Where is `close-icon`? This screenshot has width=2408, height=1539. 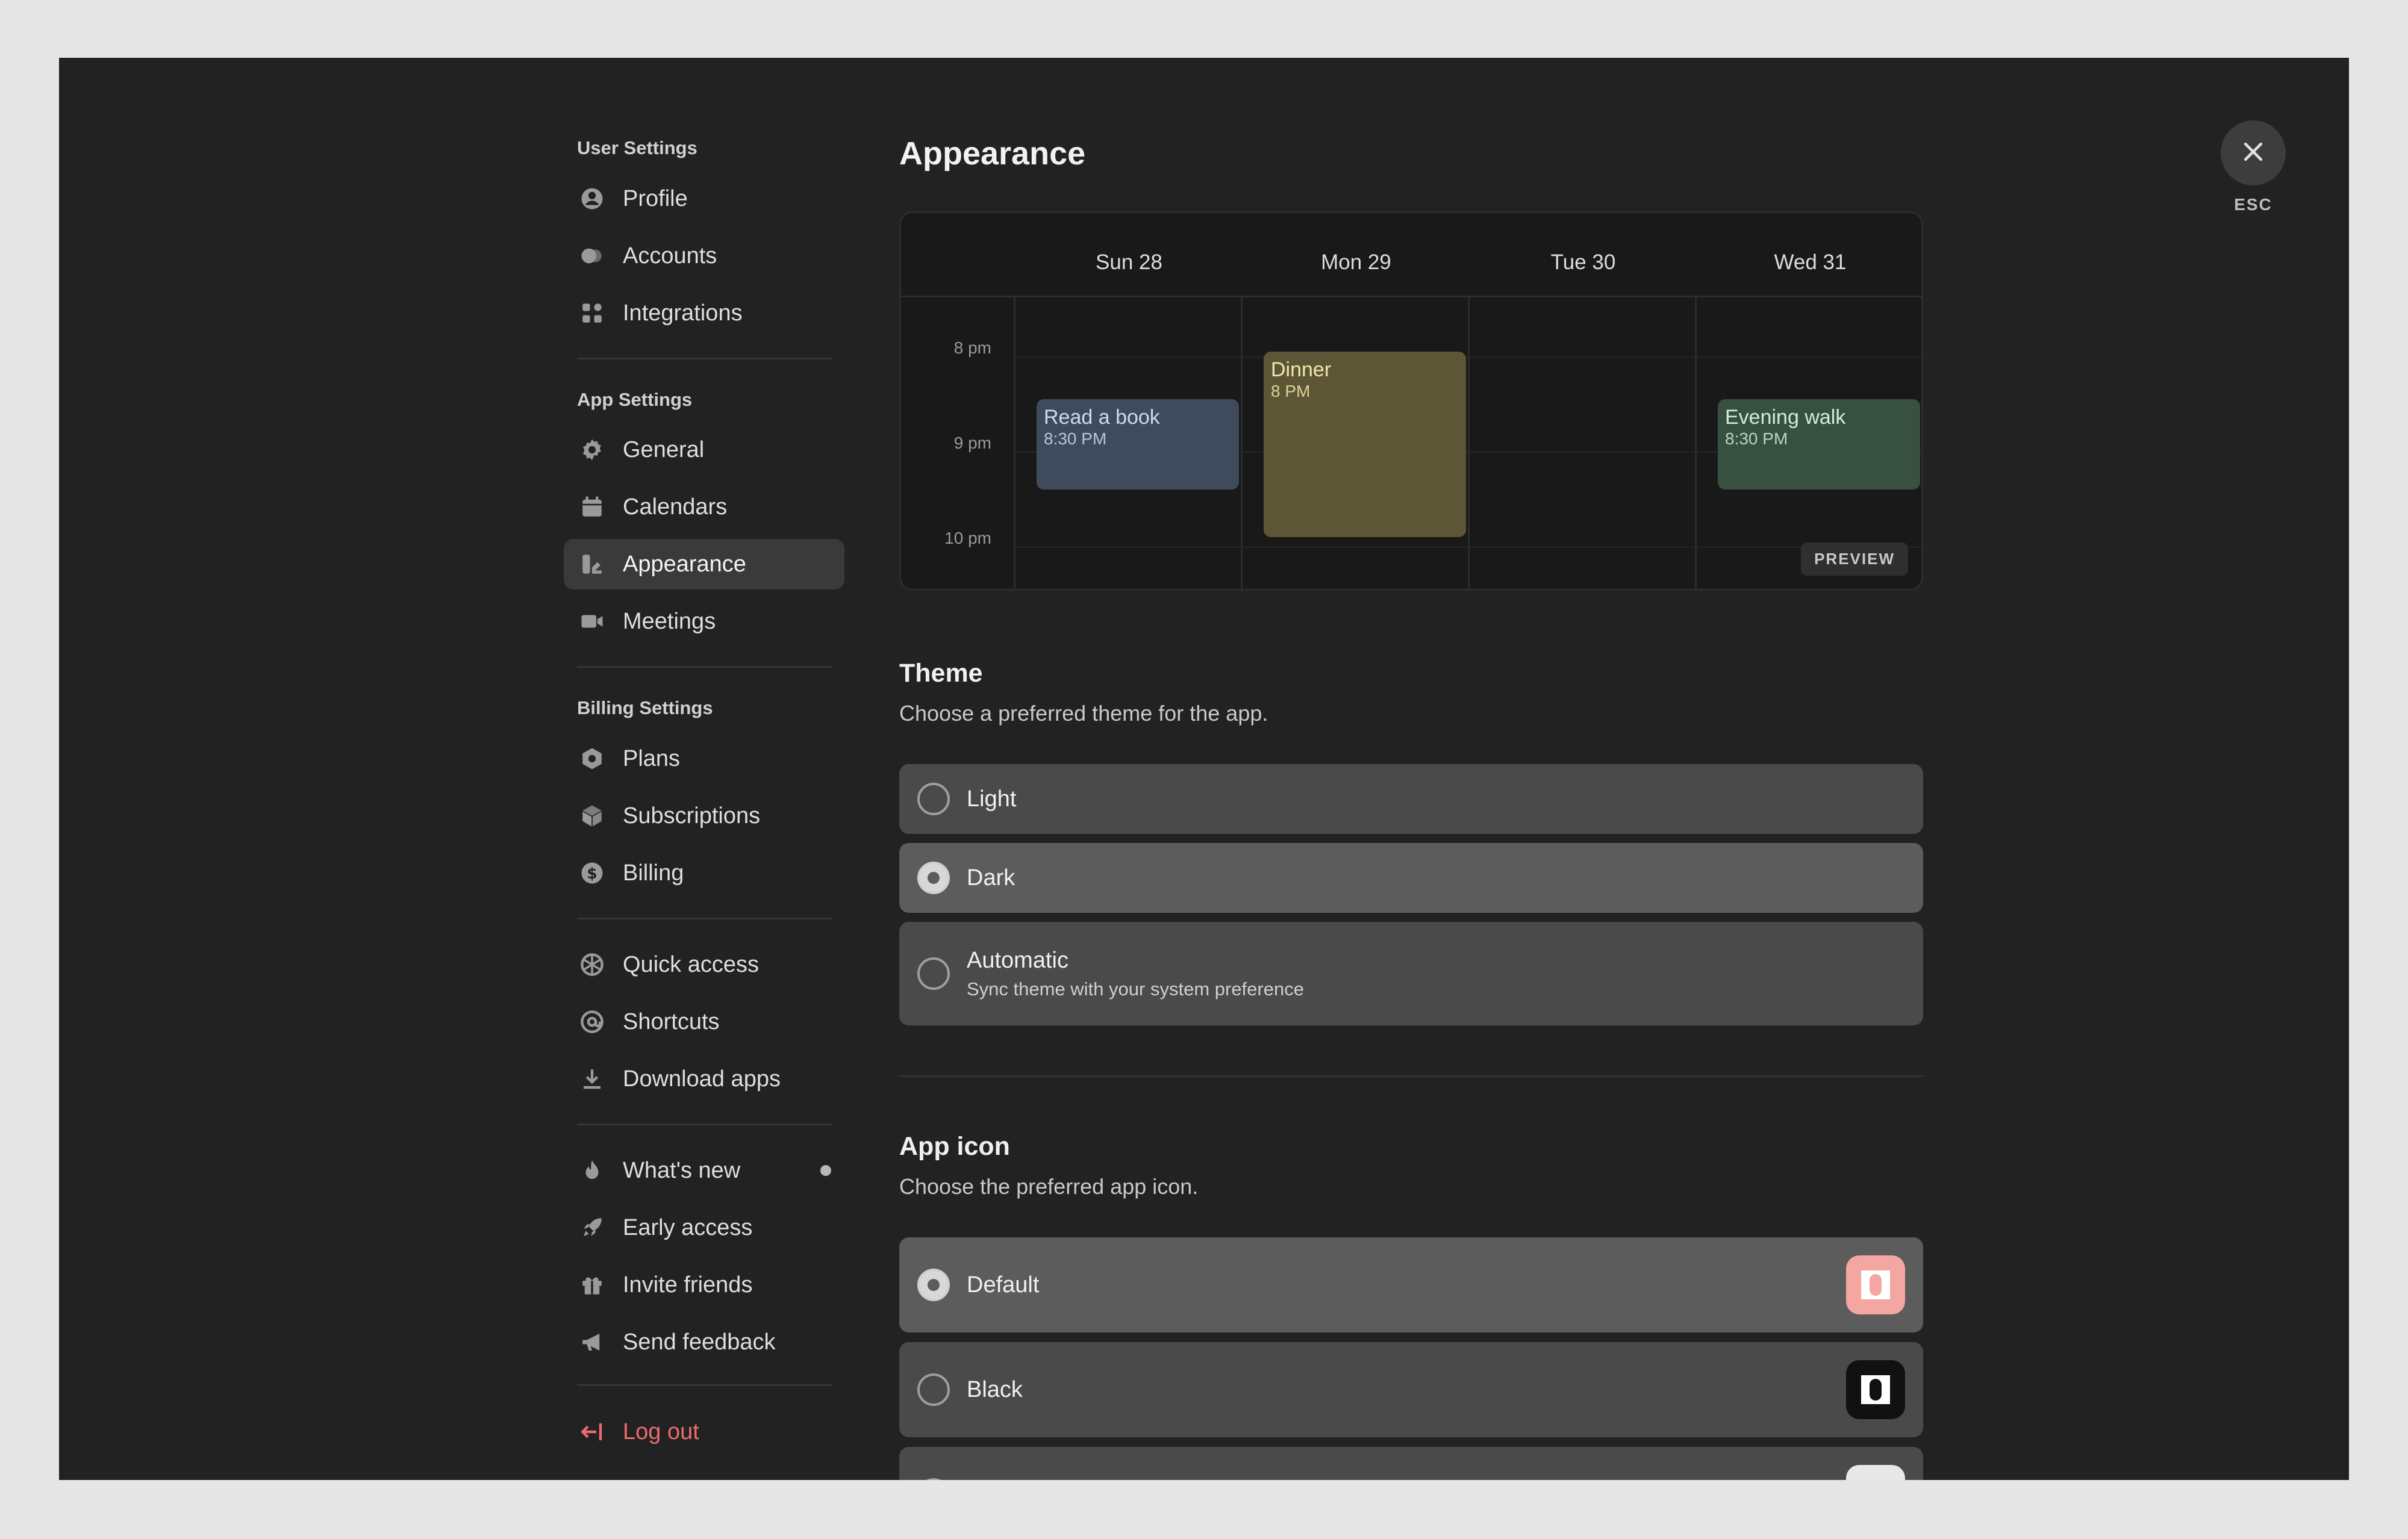
close-icon is located at coordinates (2253, 153).